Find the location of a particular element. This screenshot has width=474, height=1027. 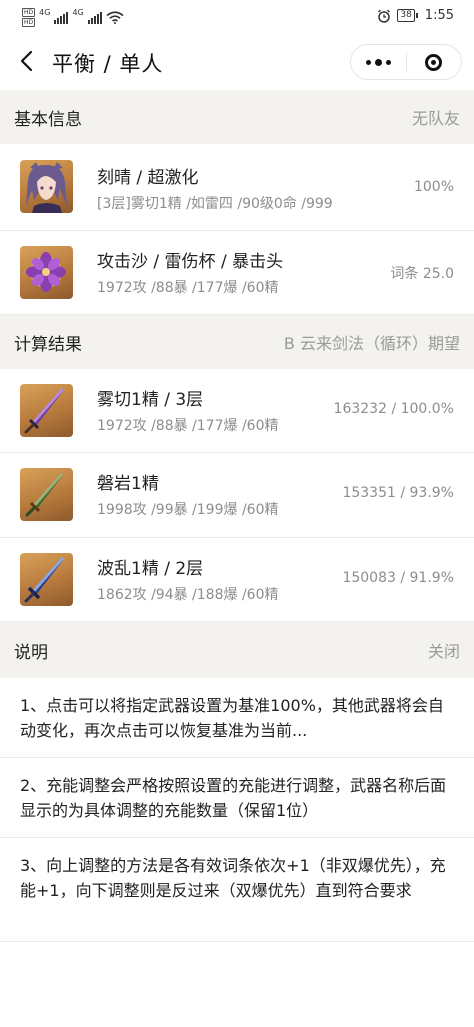

artifact-thumb is located at coordinates (46, 272).